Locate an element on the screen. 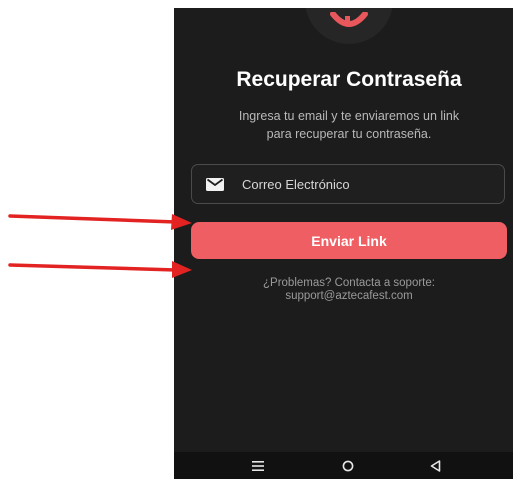  mail-icon is located at coordinates (215, 184).